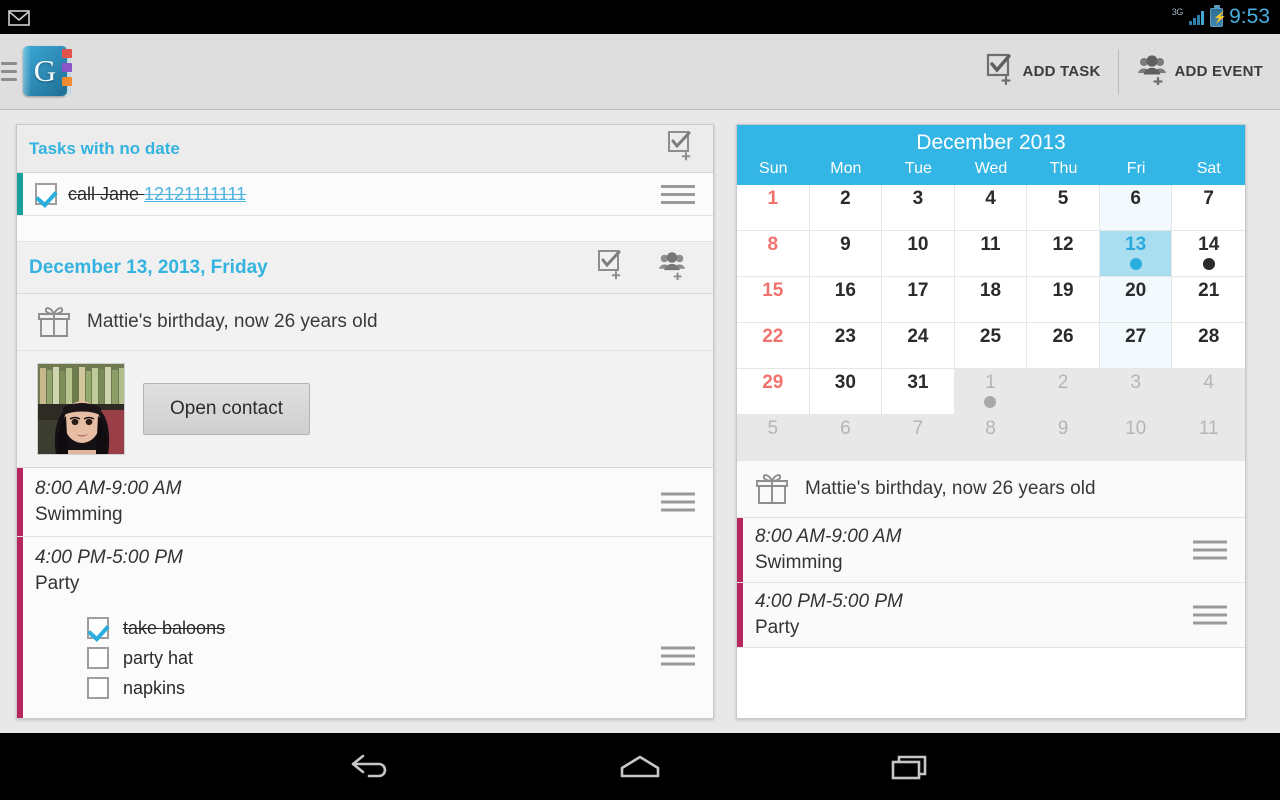 This screenshot has width=1280, height=800. What do you see at coordinates (158, 657) in the screenshot?
I see `subtask-label: party hat` at bounding box center [158, 657].